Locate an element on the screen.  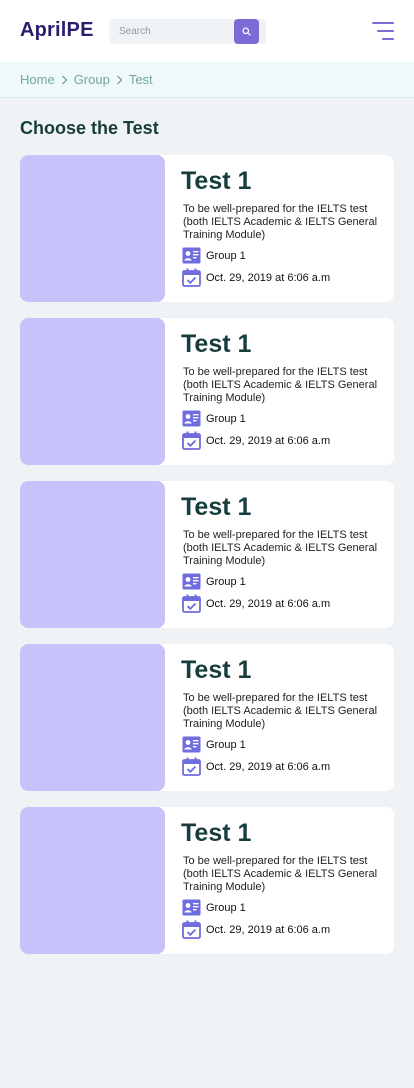
menu-icon is located at coordinates (383, 23).